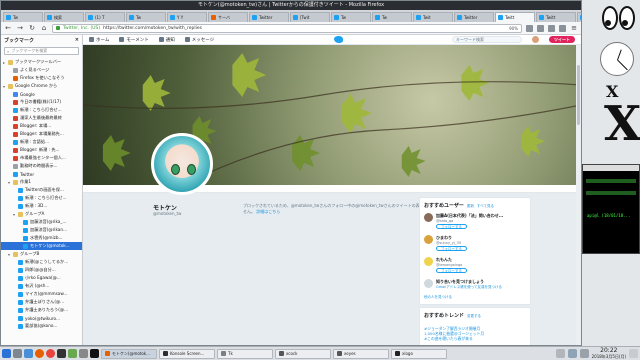  Describe the element at coordinates (61, 353) in the screenshot. I see `terminal-launcher-icon` at that location.